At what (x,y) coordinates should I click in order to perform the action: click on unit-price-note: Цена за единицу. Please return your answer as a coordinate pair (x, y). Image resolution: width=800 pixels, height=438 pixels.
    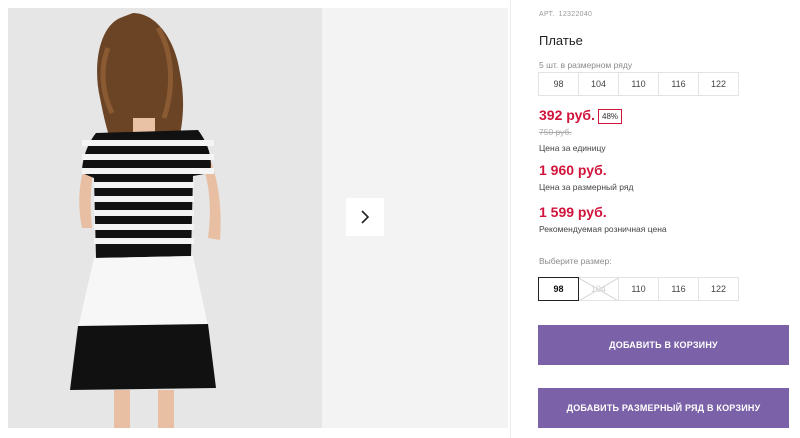
    Looking at the image, I should click on (572, 148).